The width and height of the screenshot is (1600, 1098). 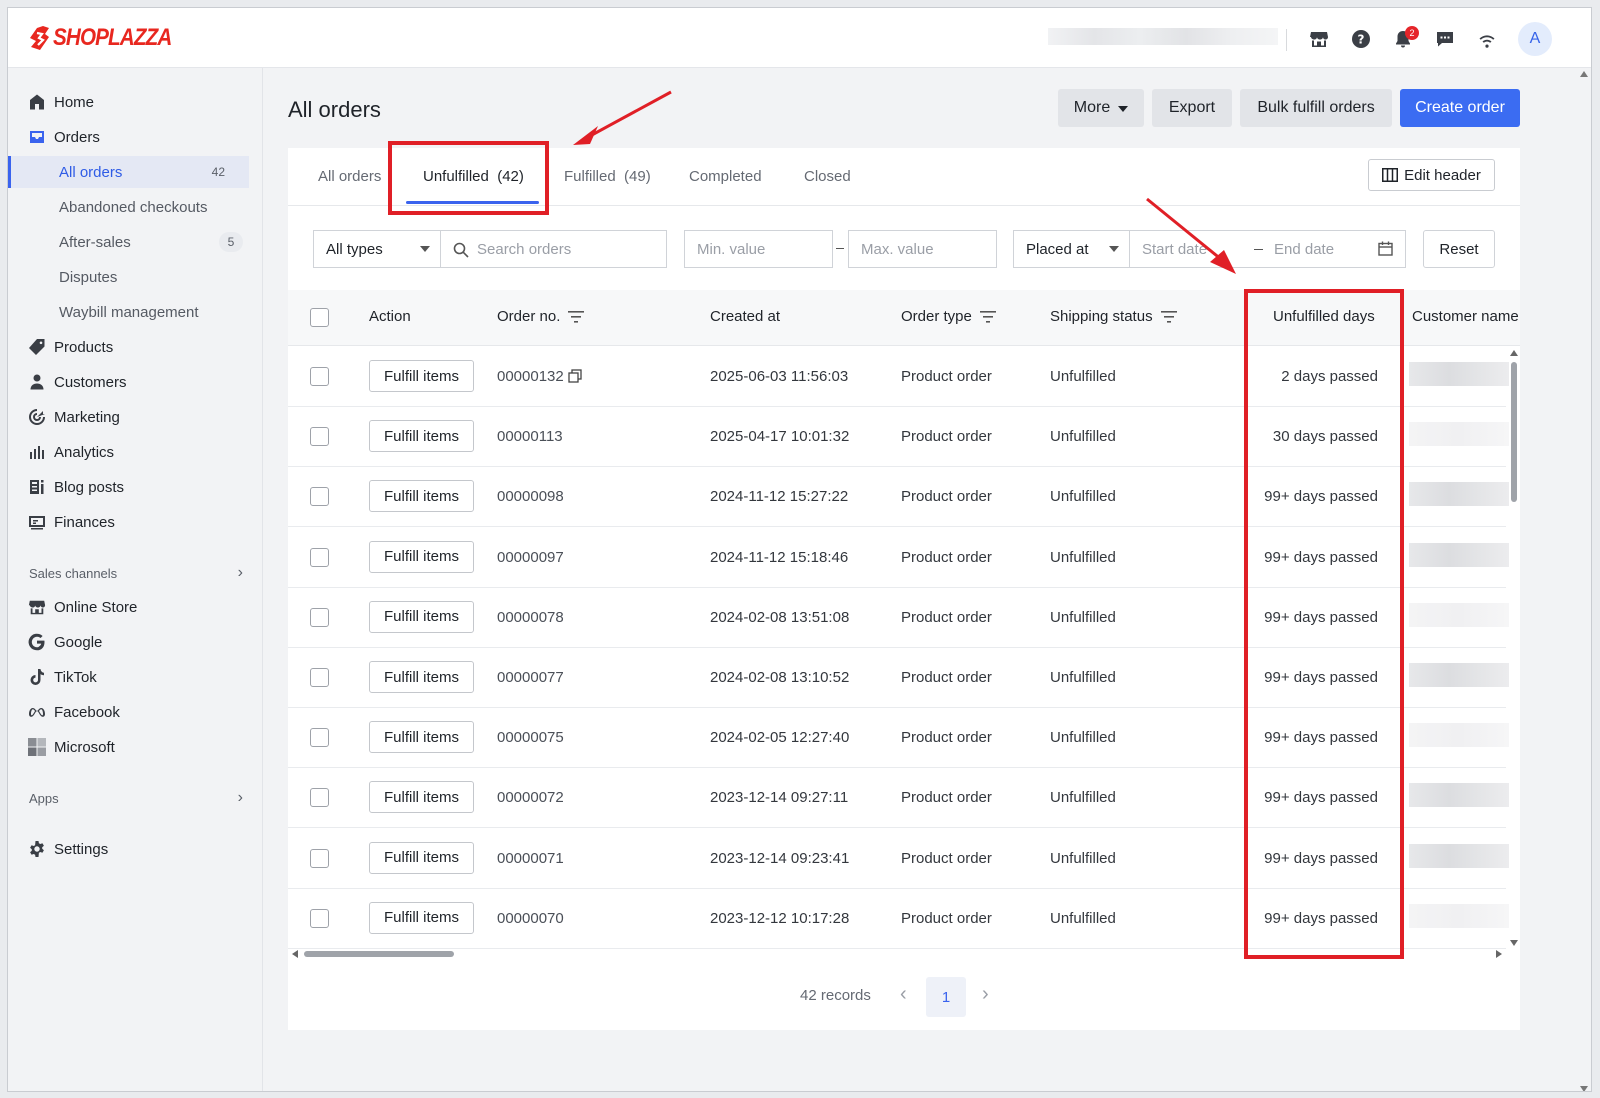 I want to click on horizontal-scrollbar, so click(x=897, y=954).